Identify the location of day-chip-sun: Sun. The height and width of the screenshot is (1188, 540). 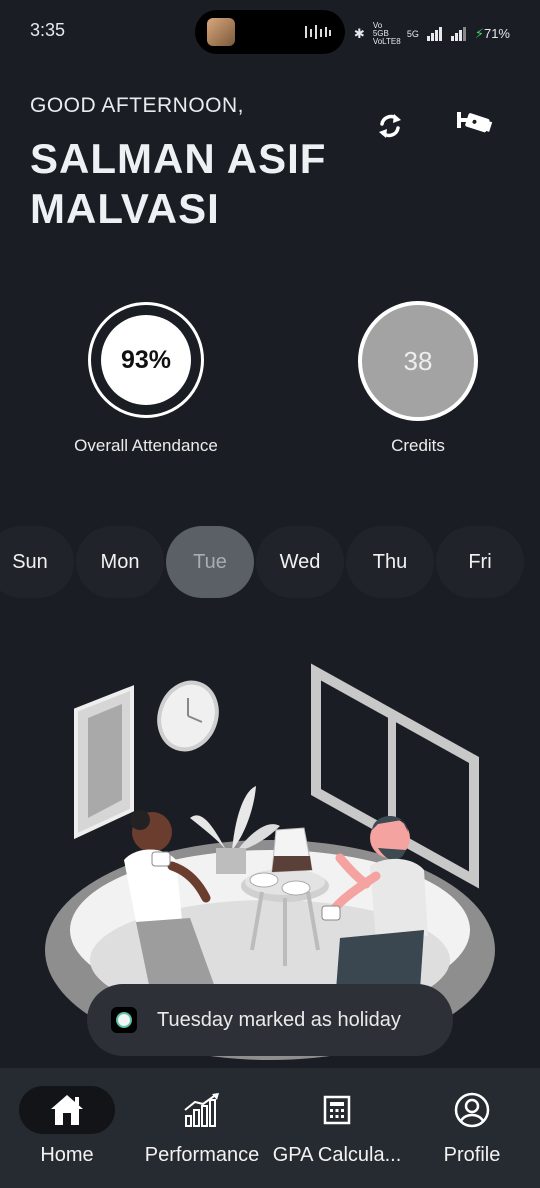
(37, 562).